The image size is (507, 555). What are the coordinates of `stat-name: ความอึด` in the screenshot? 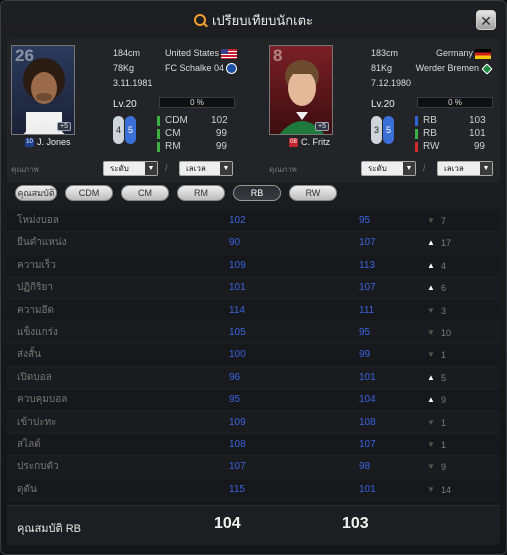 It's located at (36, 310).